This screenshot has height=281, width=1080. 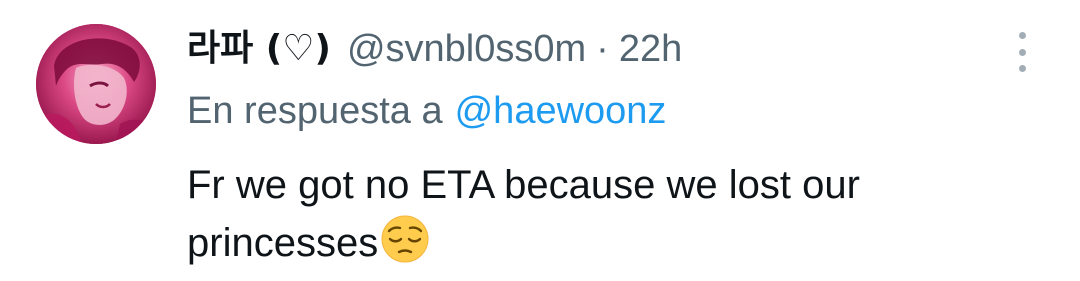 What do you see at coordinates (259, 49) in the screenshot?
I see `display-name: 라파 (♡)` at bounding box center [259, 49].